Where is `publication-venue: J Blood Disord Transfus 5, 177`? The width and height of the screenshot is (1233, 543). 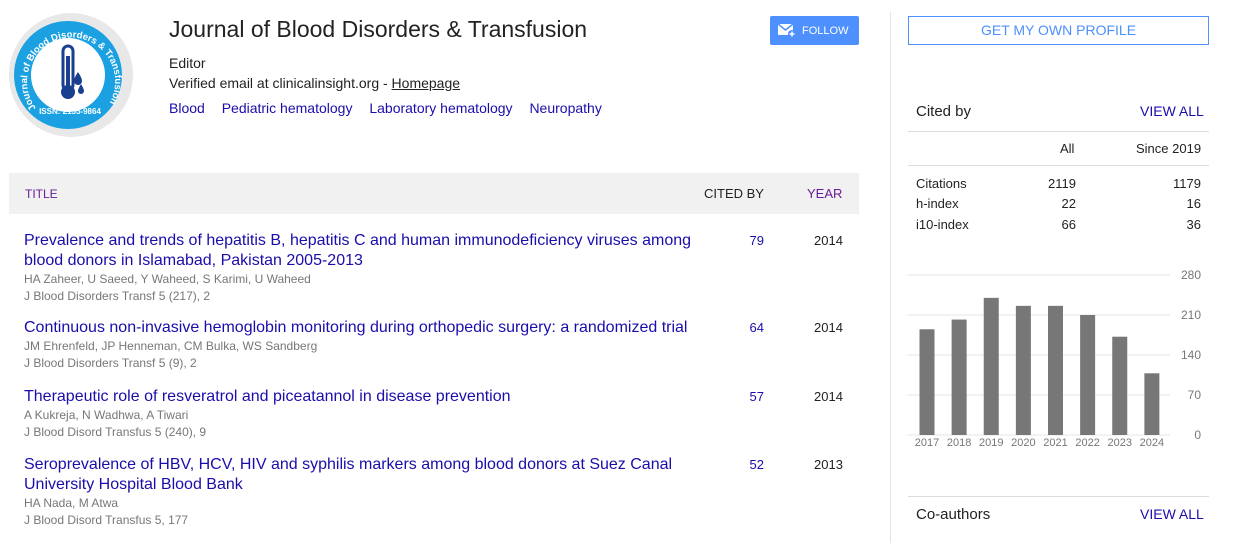
publication-venue: J Blood Disord Transfus 5, 177 is located at coordinates (106, 520).